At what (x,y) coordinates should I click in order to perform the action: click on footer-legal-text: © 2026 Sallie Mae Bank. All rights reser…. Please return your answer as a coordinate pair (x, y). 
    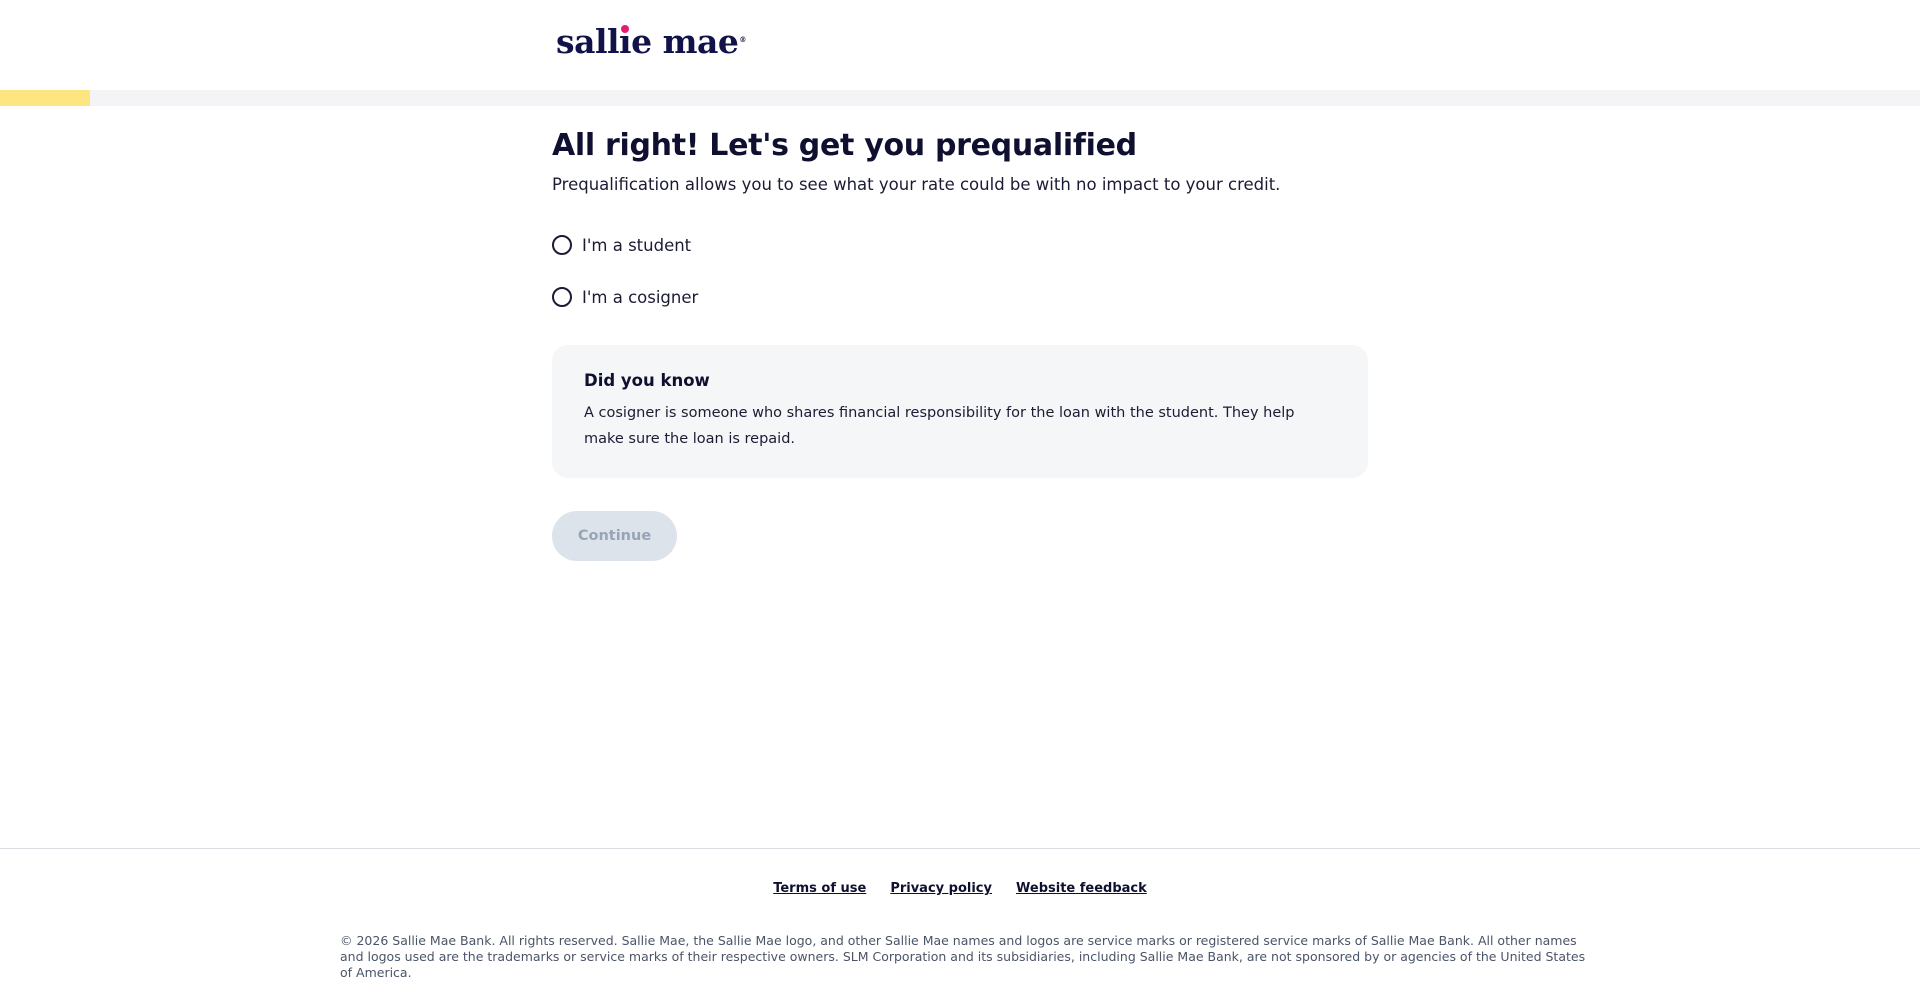
    Looking at the image, I should click on (963, 956).